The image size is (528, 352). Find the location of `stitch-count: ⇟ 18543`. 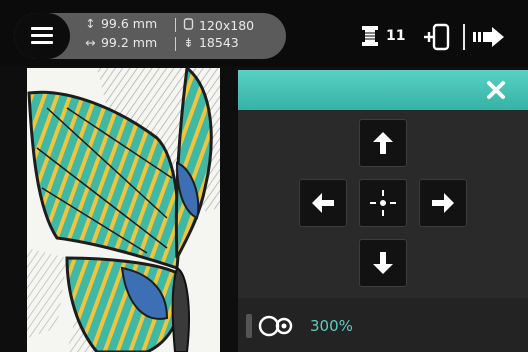

stitch-count: ⇟ 18543 is located at coordinates (210, 42).